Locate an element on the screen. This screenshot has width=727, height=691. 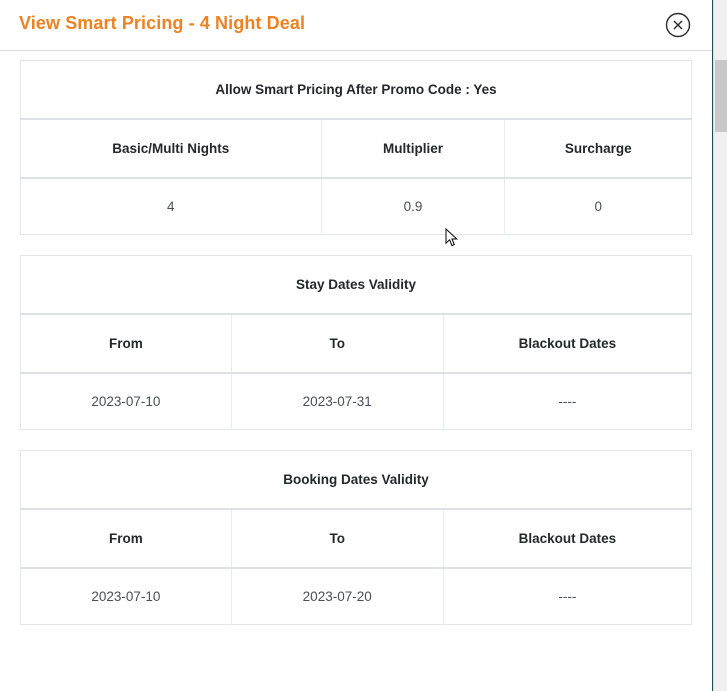
table-header-row: Basic/Multi Nights Multiplier Surcharge is located at coordinates (356, 149).